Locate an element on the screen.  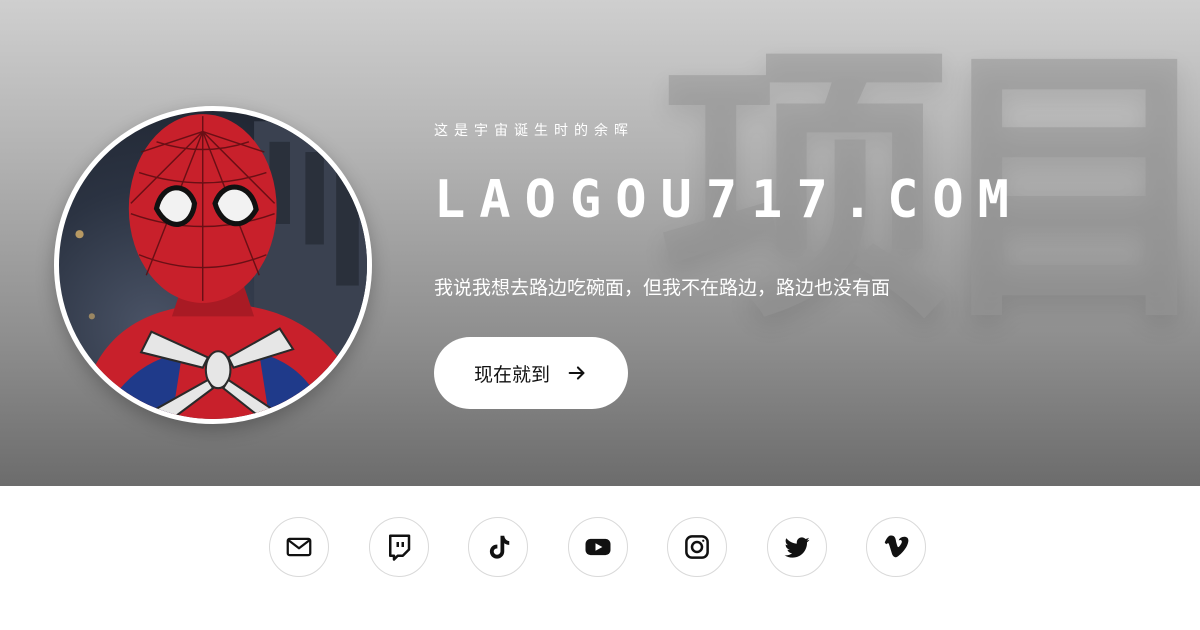
youtube-icon is located at coordinates (598, 547).